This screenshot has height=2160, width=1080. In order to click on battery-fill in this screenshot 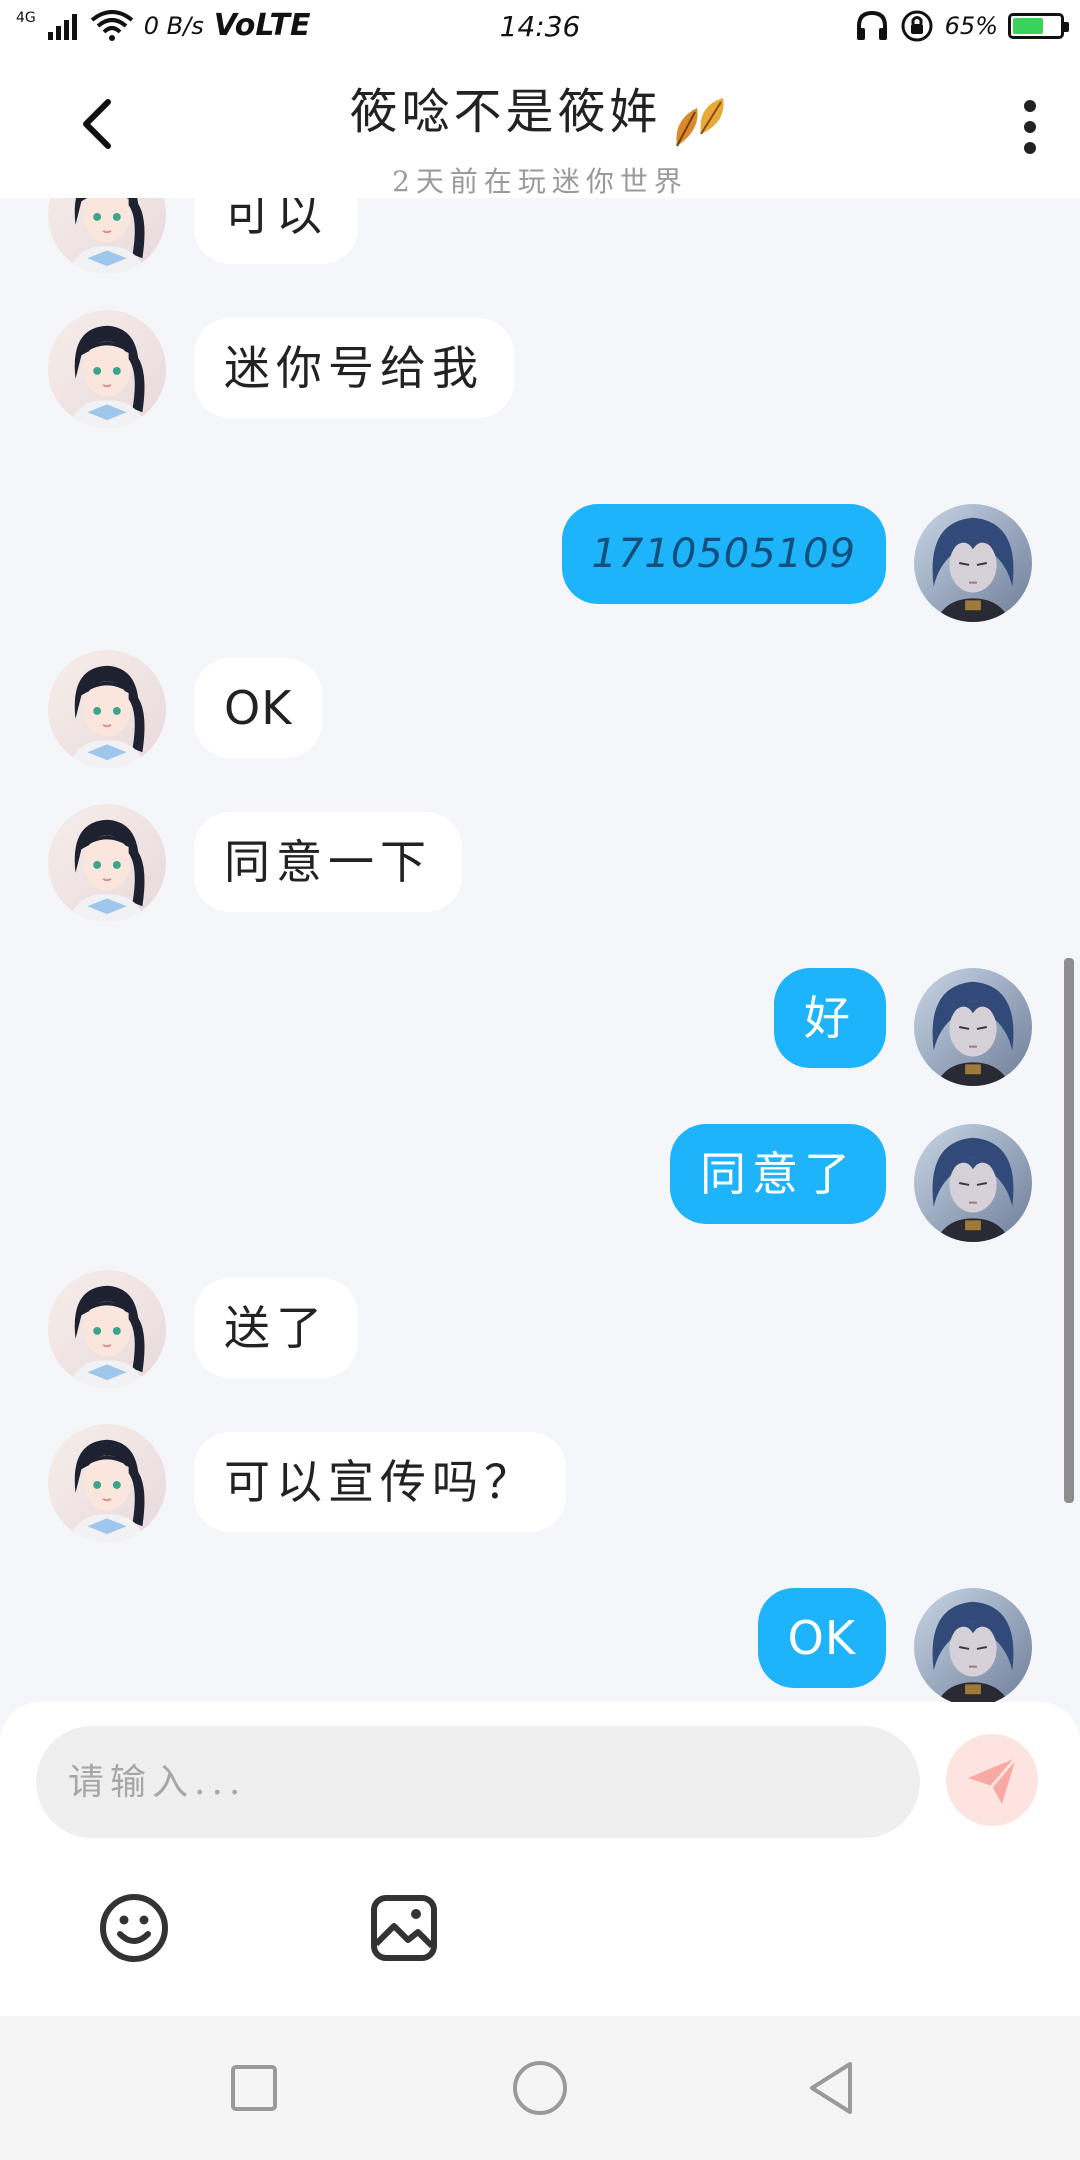, I will do `click(1028, 26)`.